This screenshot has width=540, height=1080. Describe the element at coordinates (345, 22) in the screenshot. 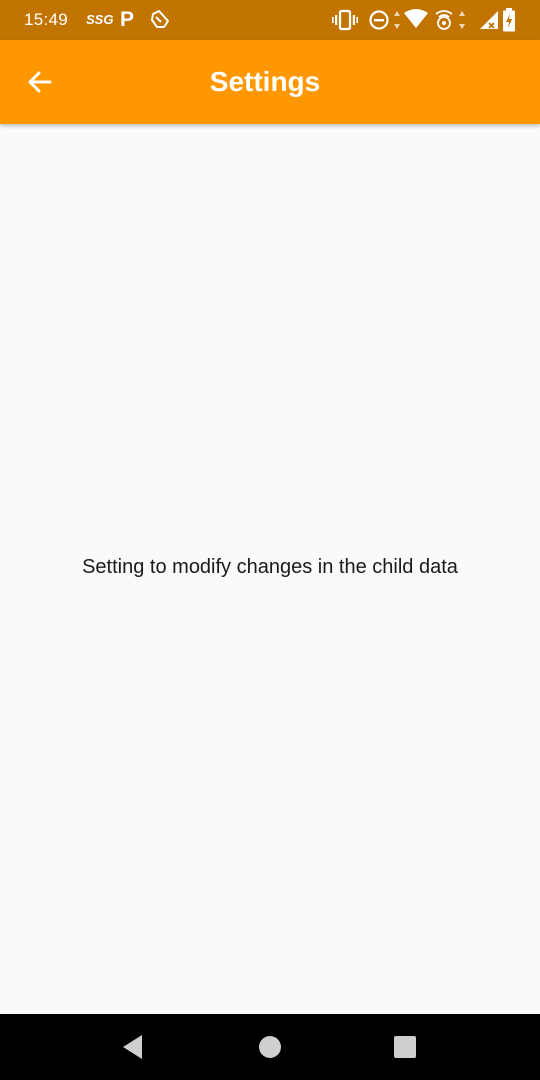

I see `vibrate-icon` at that location.